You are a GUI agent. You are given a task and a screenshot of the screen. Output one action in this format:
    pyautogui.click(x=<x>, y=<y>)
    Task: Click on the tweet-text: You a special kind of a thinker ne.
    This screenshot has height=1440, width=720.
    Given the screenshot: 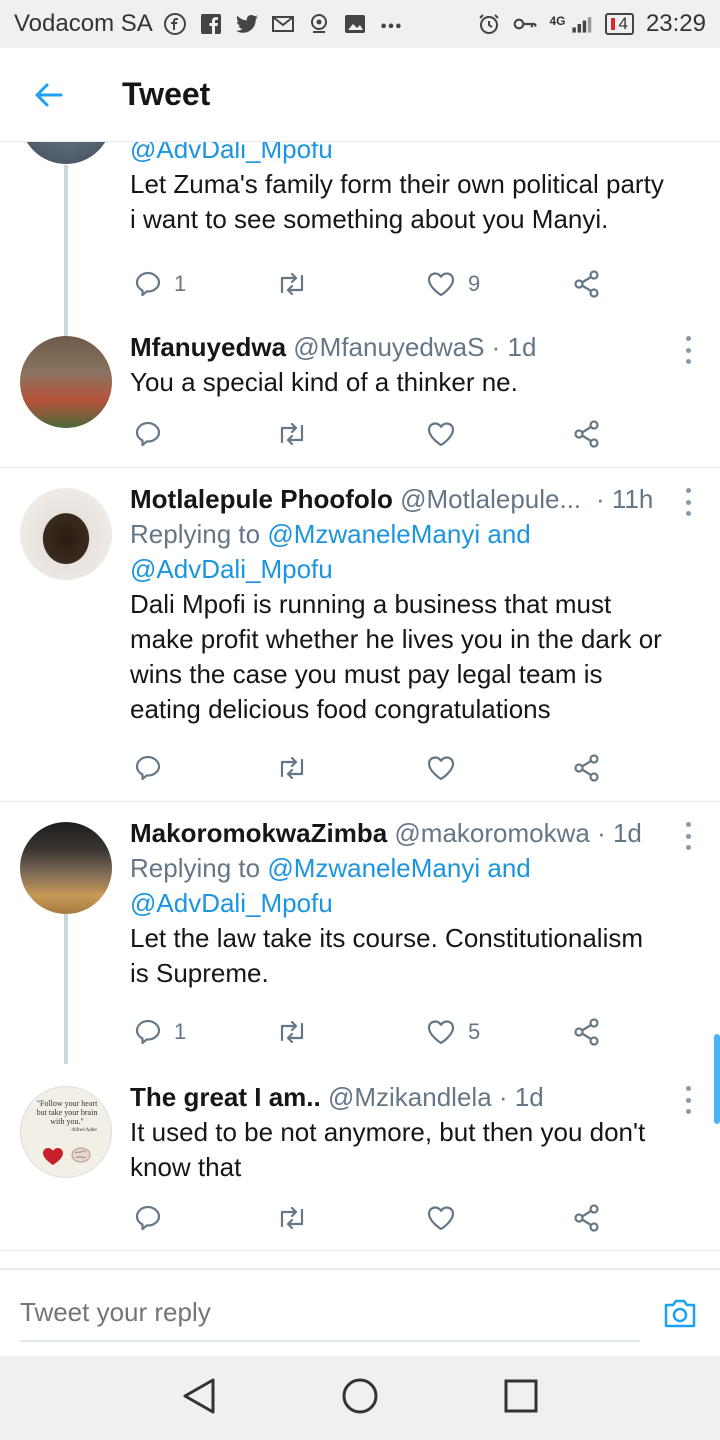 What is the action you would take?
    pyautogui.click(x=324, y=382)
    